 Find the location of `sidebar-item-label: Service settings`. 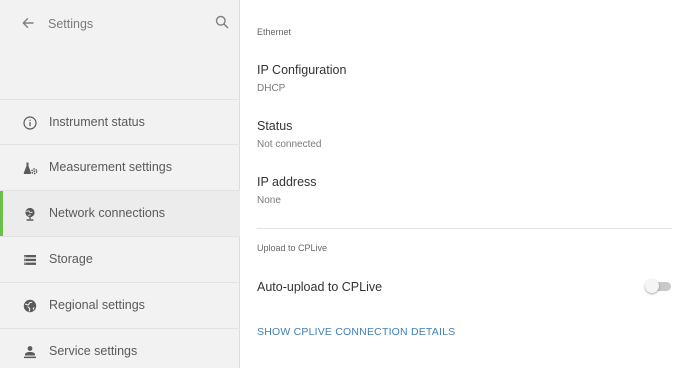

sidebar-item-label: Service settings is located at coordinates (93, 351).